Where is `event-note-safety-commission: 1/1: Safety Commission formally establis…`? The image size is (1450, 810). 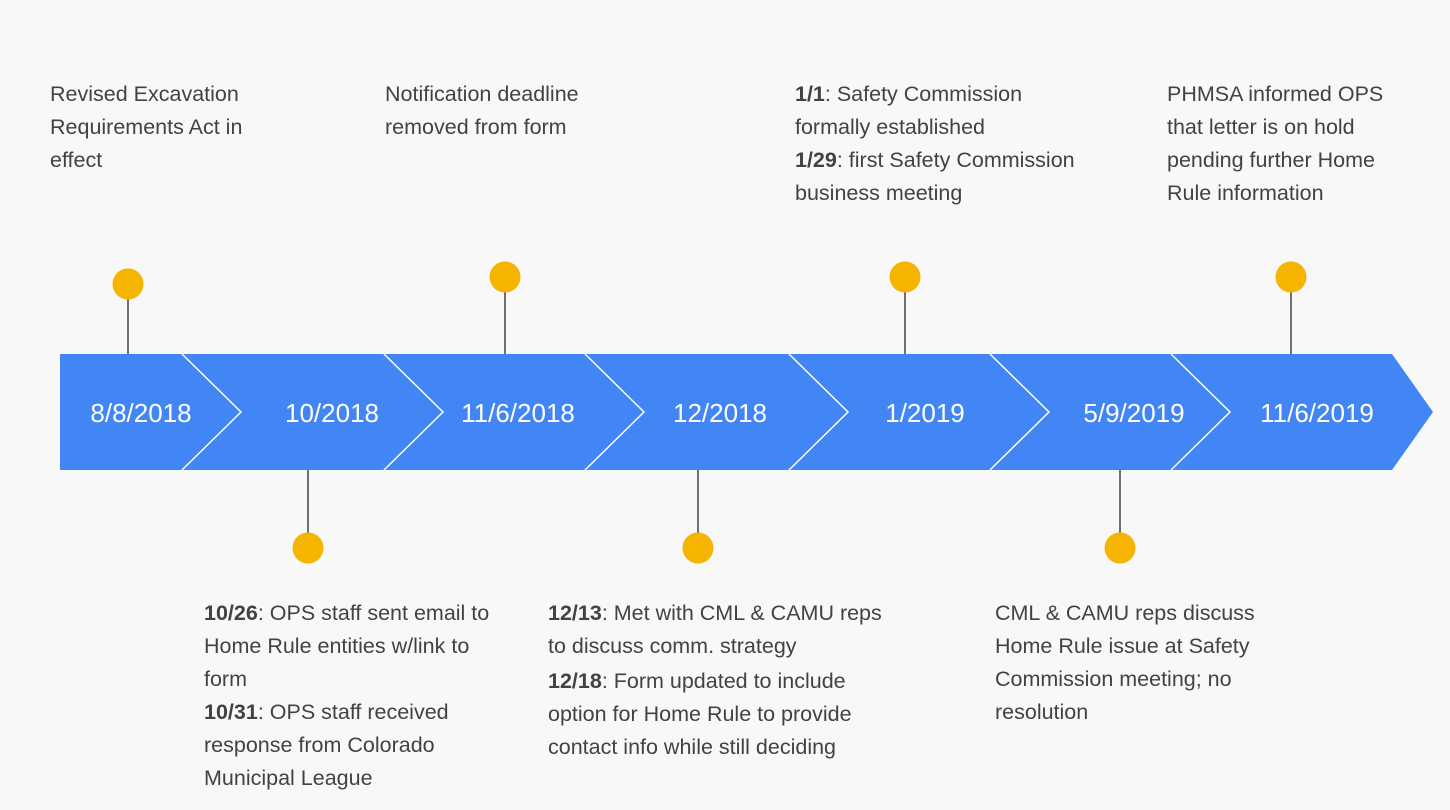 event-note-safety-commission: 1/1: Safety Commission formally establis… is located at coordinates (935, 144).